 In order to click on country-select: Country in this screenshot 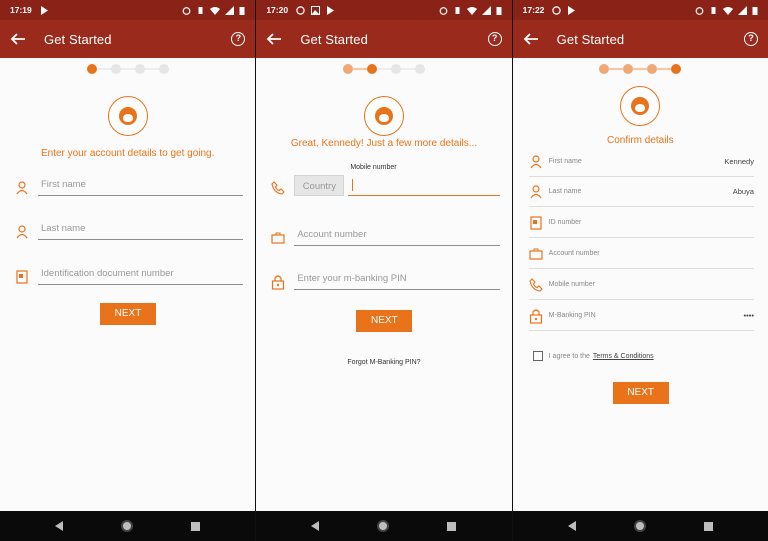, I will do `click(319, 185)`.